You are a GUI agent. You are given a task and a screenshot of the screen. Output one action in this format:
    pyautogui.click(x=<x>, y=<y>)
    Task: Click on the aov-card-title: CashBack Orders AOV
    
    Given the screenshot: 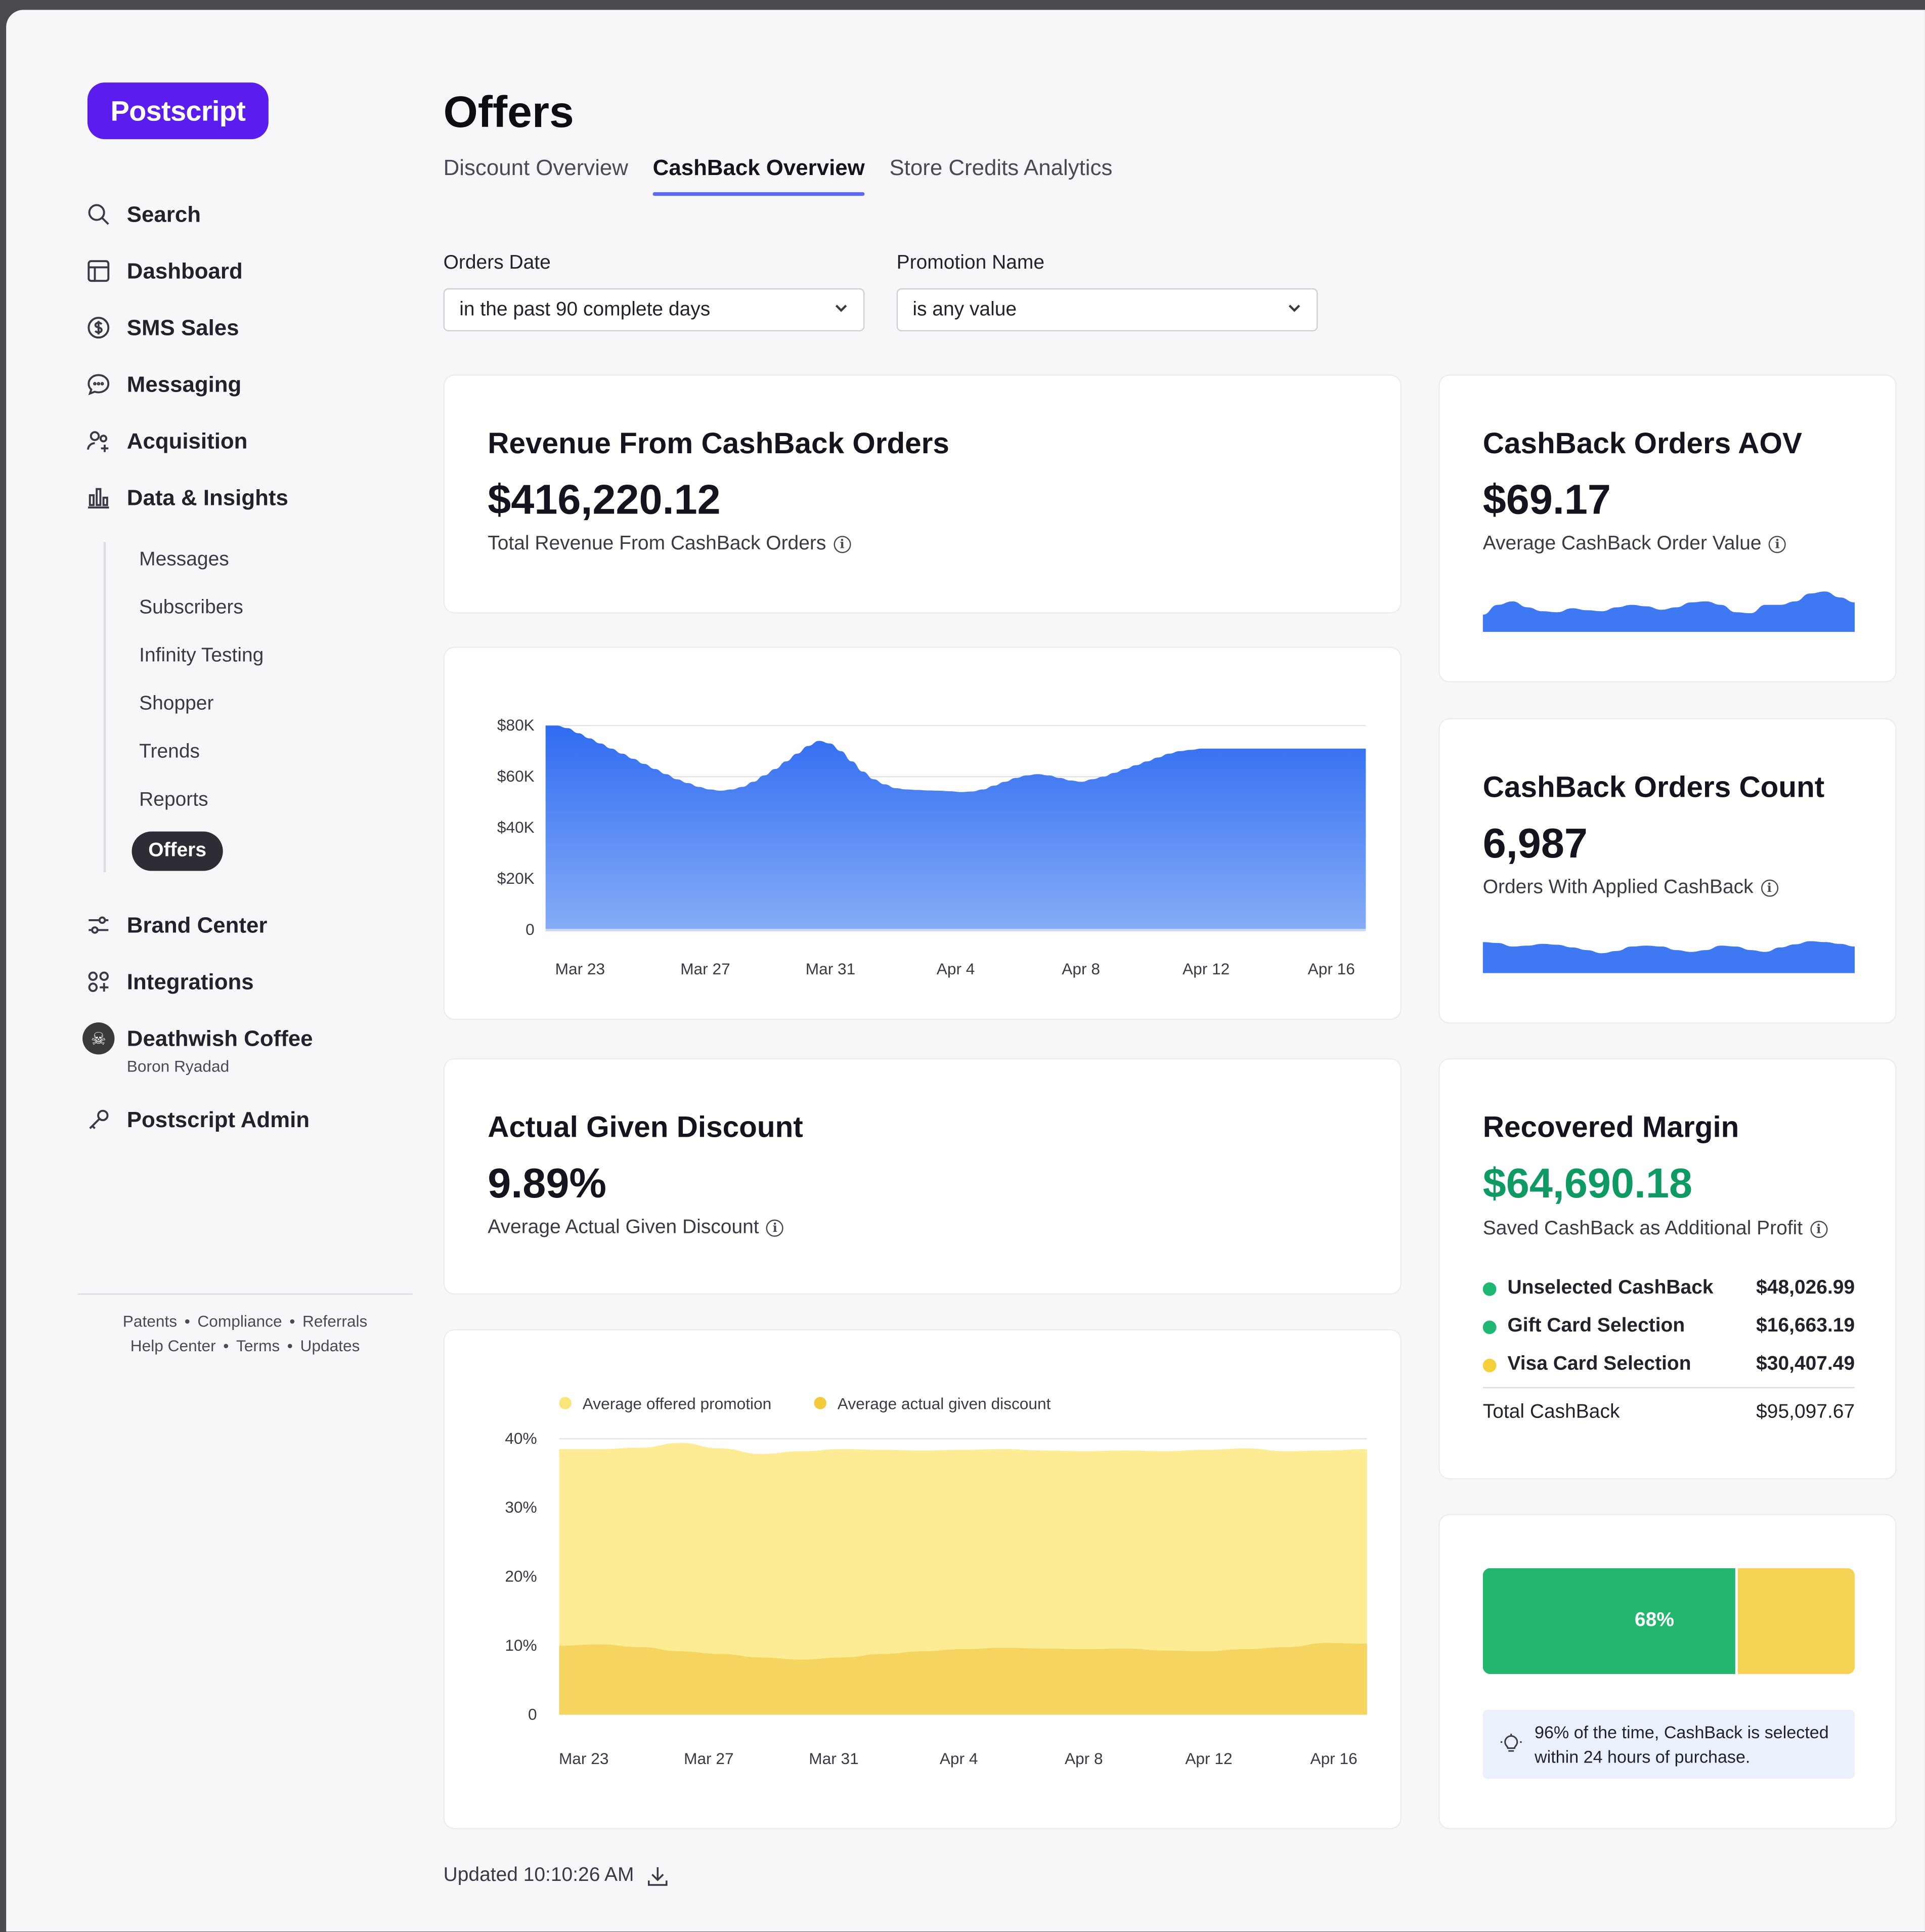 What is the action you would take?
    pyautogui.click(x=1642, y=444)
    